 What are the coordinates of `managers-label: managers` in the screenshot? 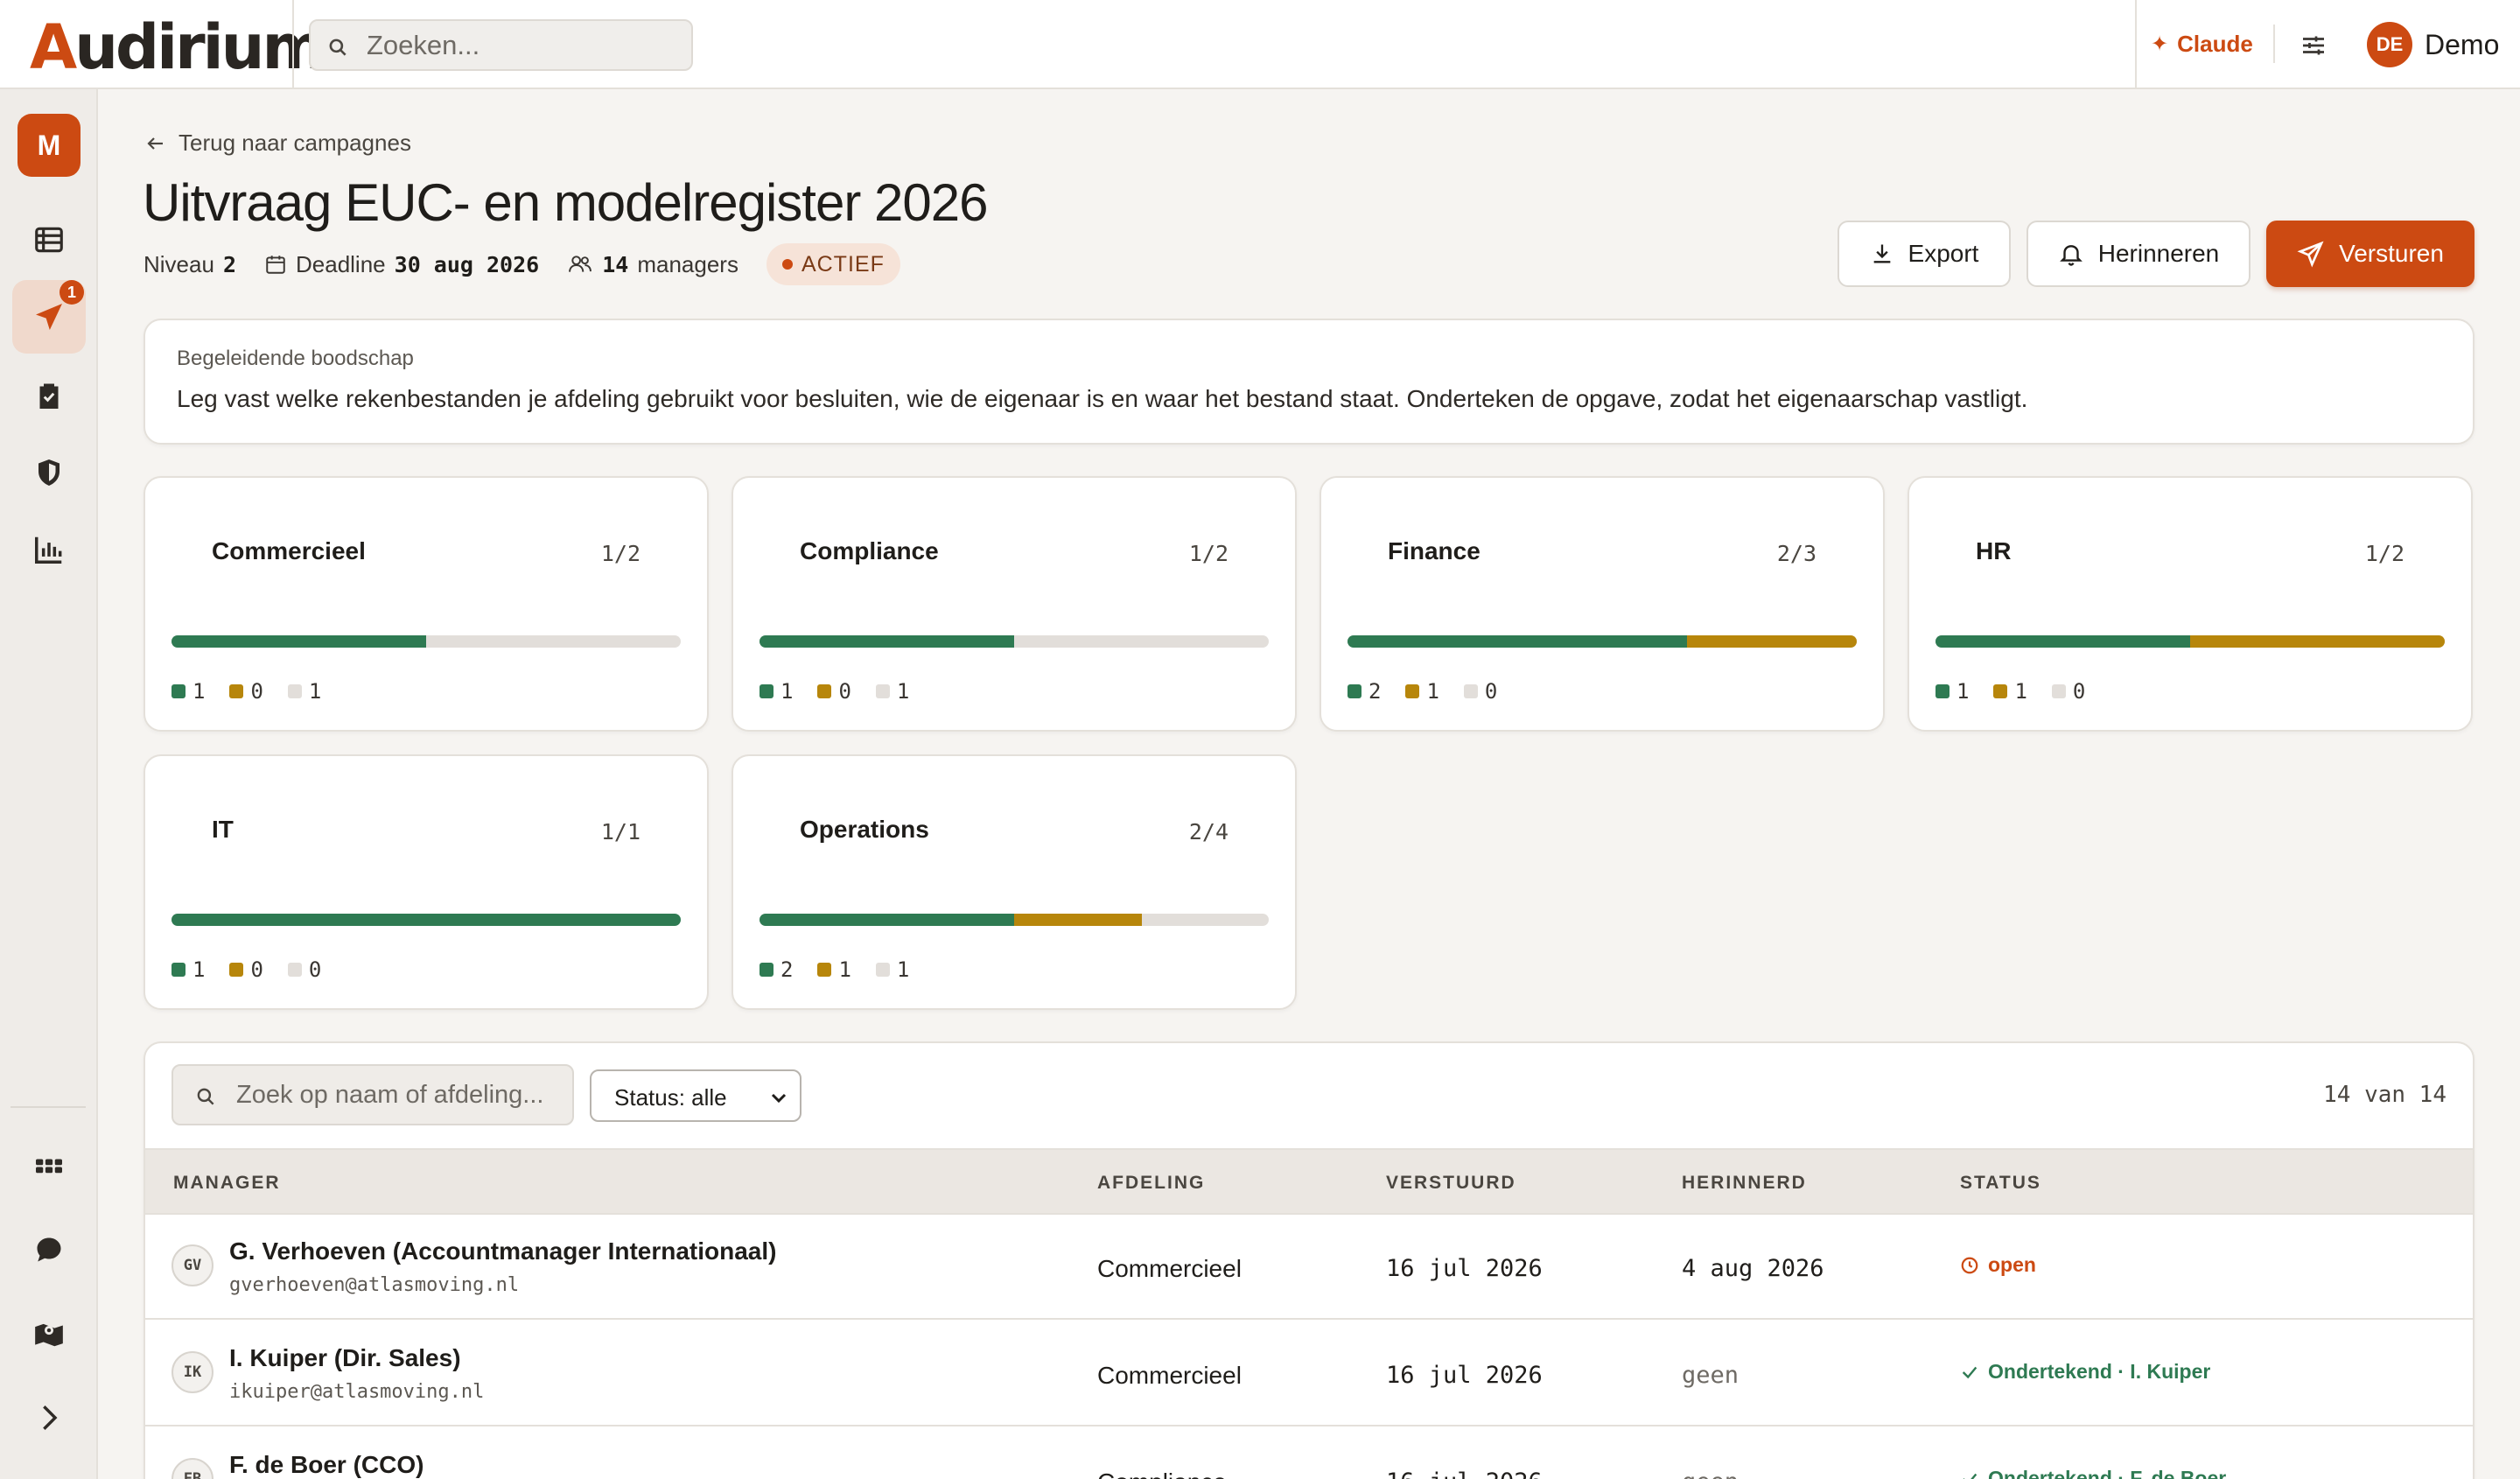 It's located at (687, 264).